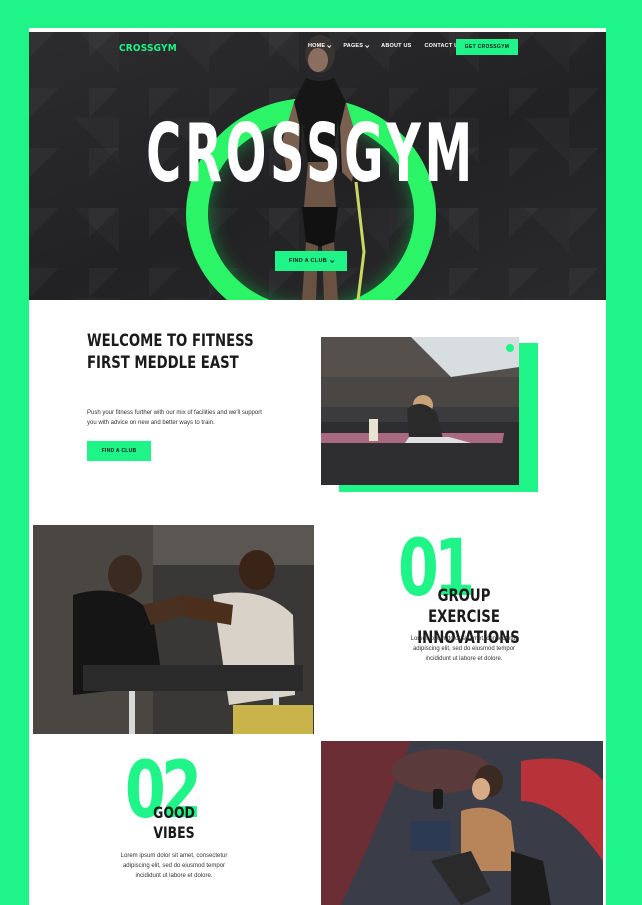 This screenshot has height=905, width=642. Describe the element at coordinates (170, 352) in the screenshot. I see `welcome-title: WELCOME TO FITNESS FIRST MEDDLE EAST` at that location.